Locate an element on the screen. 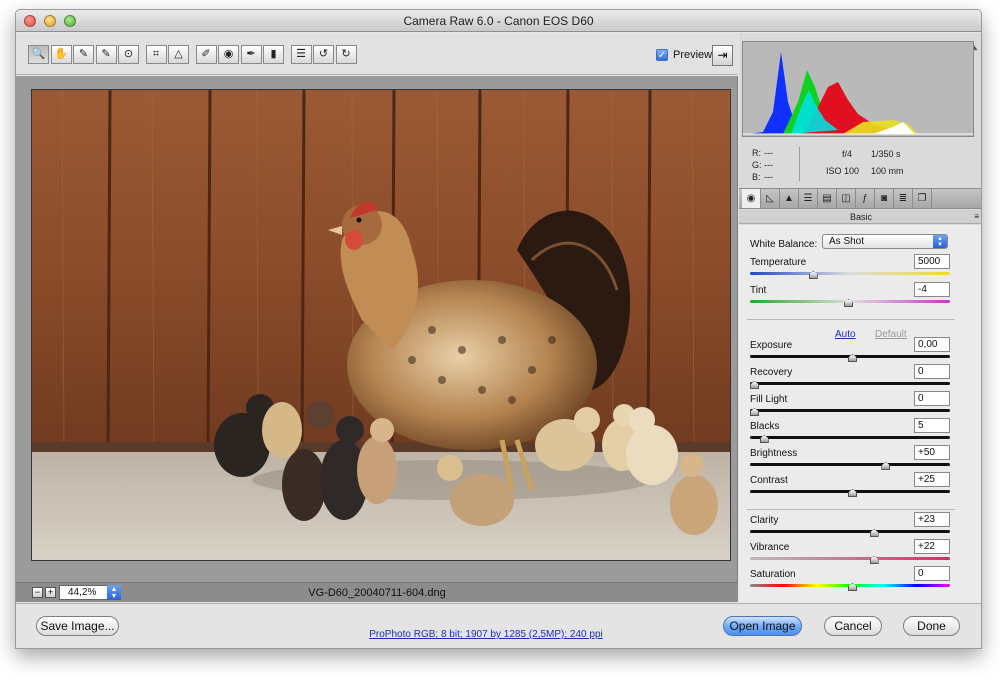  exposure-label: Exposure is located at coordinates (771, 345).